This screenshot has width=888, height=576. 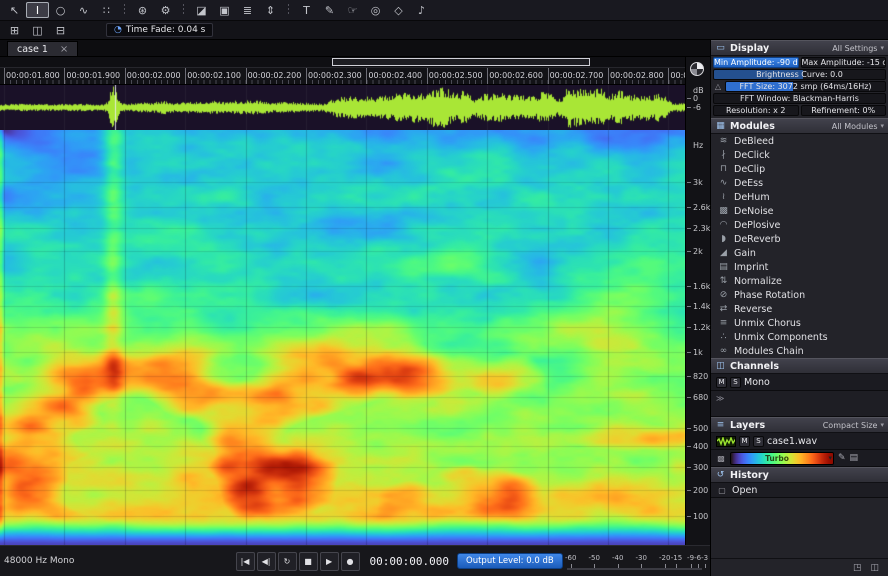 What do you see at coordinates (744, 441) in the screenshot?
I see `layer-mute-button: M` at bounding box center [744, 441].